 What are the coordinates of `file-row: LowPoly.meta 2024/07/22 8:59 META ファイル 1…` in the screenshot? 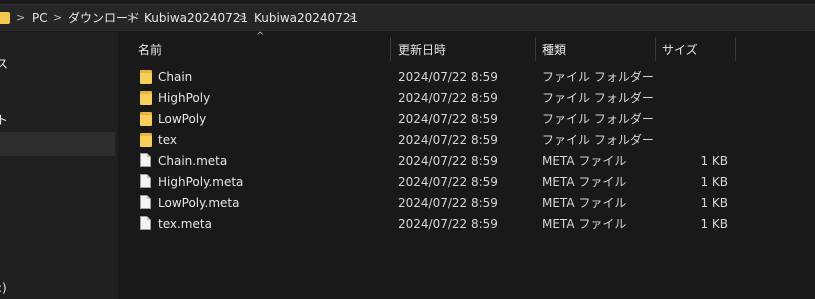 It's located at (466, 203).